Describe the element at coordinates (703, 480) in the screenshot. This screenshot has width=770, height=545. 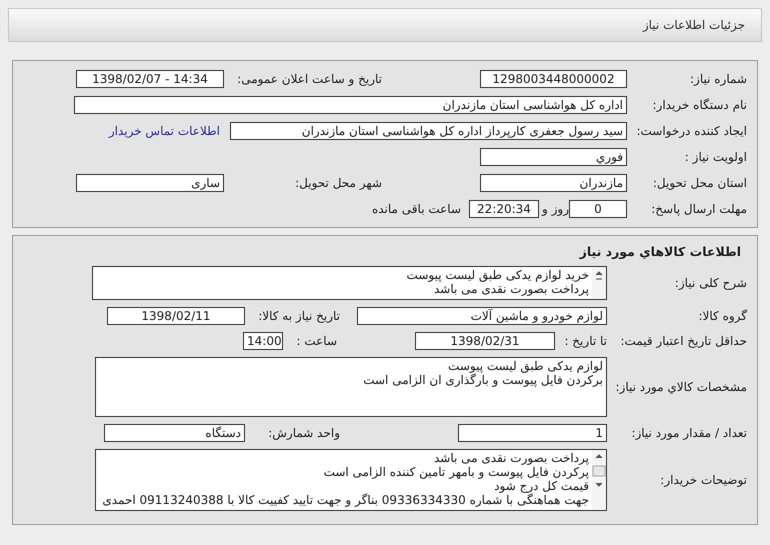
I see `field-label: توضیحات خریدار:` at that location.